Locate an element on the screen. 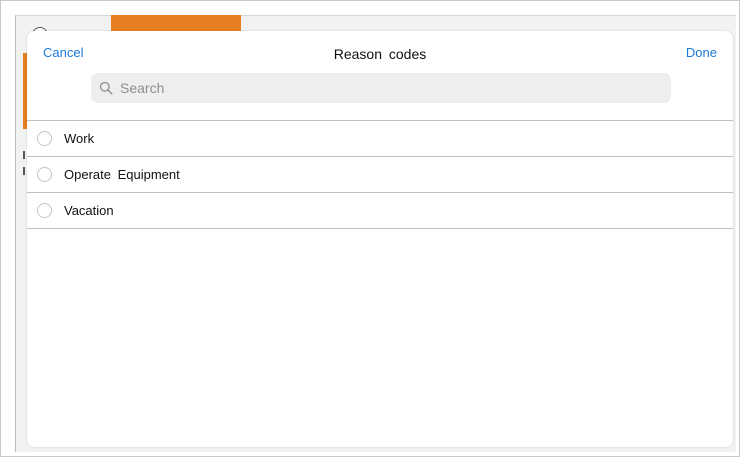  modal-title: Reason codes is located at coordinates (380, 54).